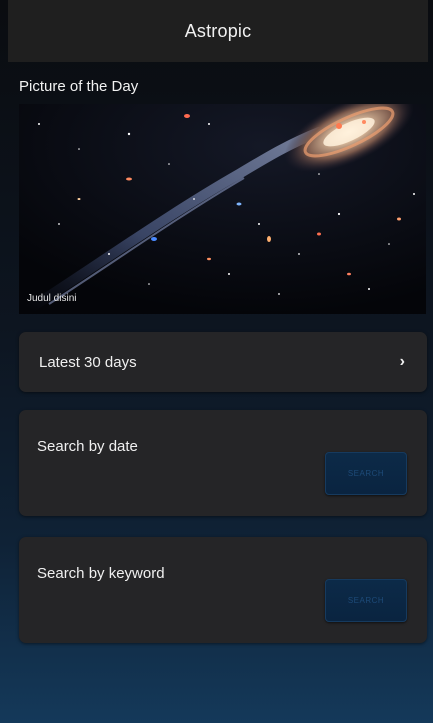  I want to click on app-bar: Astropic, so click(218, 31).